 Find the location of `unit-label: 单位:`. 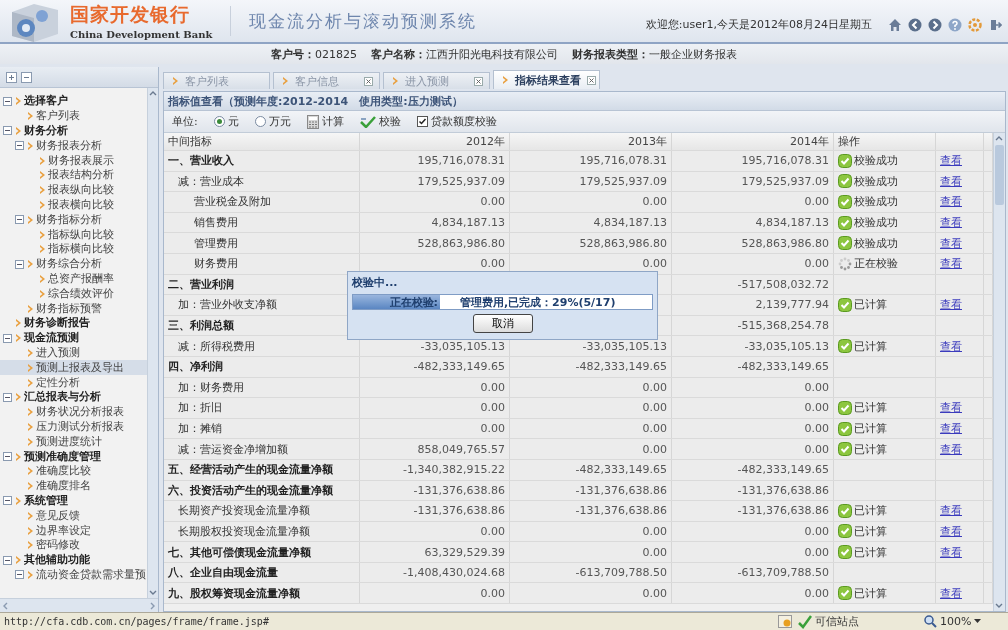

unit-label: 单位: is located at coordinates (185, 121).